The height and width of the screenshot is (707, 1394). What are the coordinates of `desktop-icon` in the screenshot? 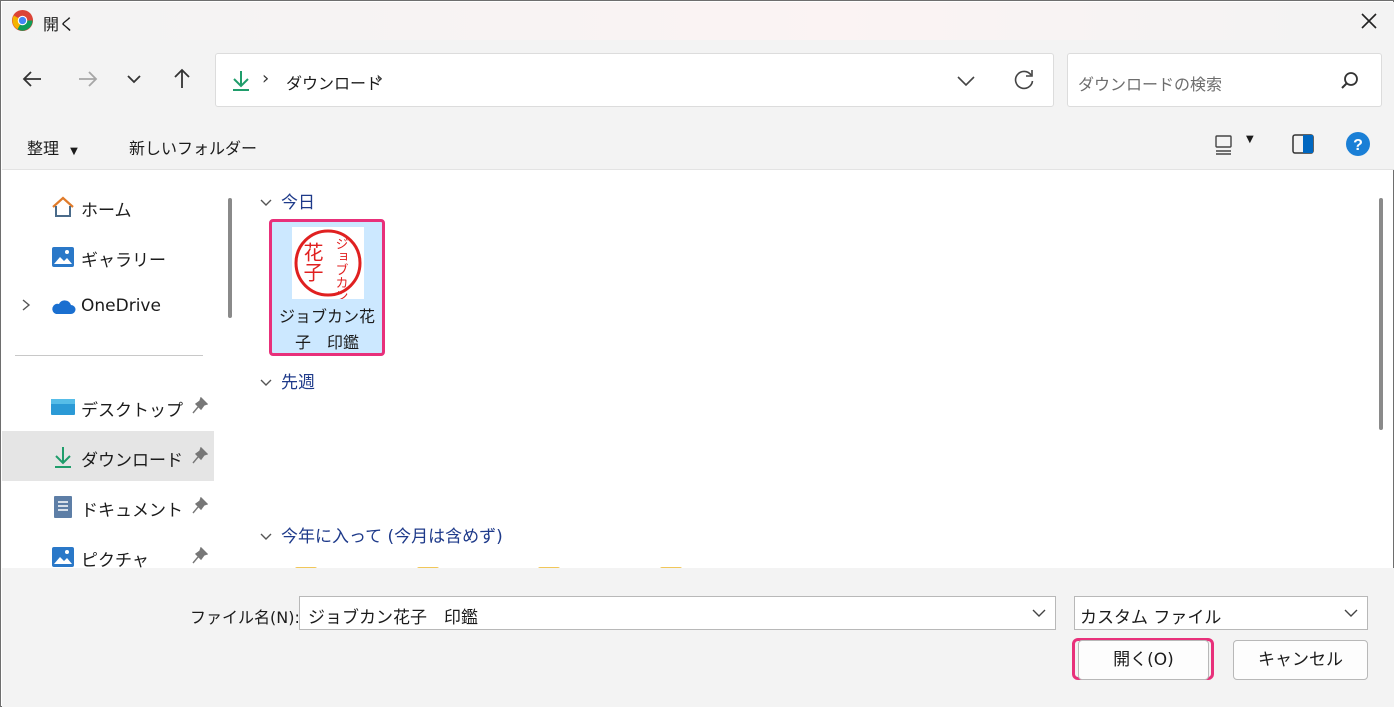 It's located at (63, 407).